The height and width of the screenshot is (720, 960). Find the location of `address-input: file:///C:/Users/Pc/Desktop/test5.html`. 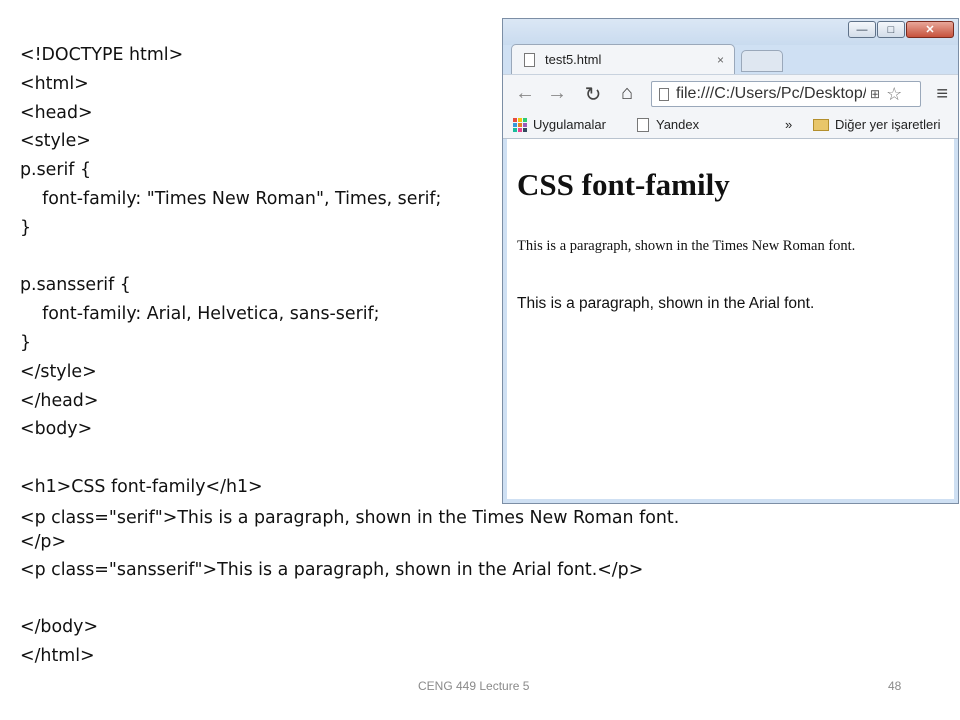

address-input: file:///C:/Users/Pc/Desktop/test5.html is located at coordinates (771, 94).